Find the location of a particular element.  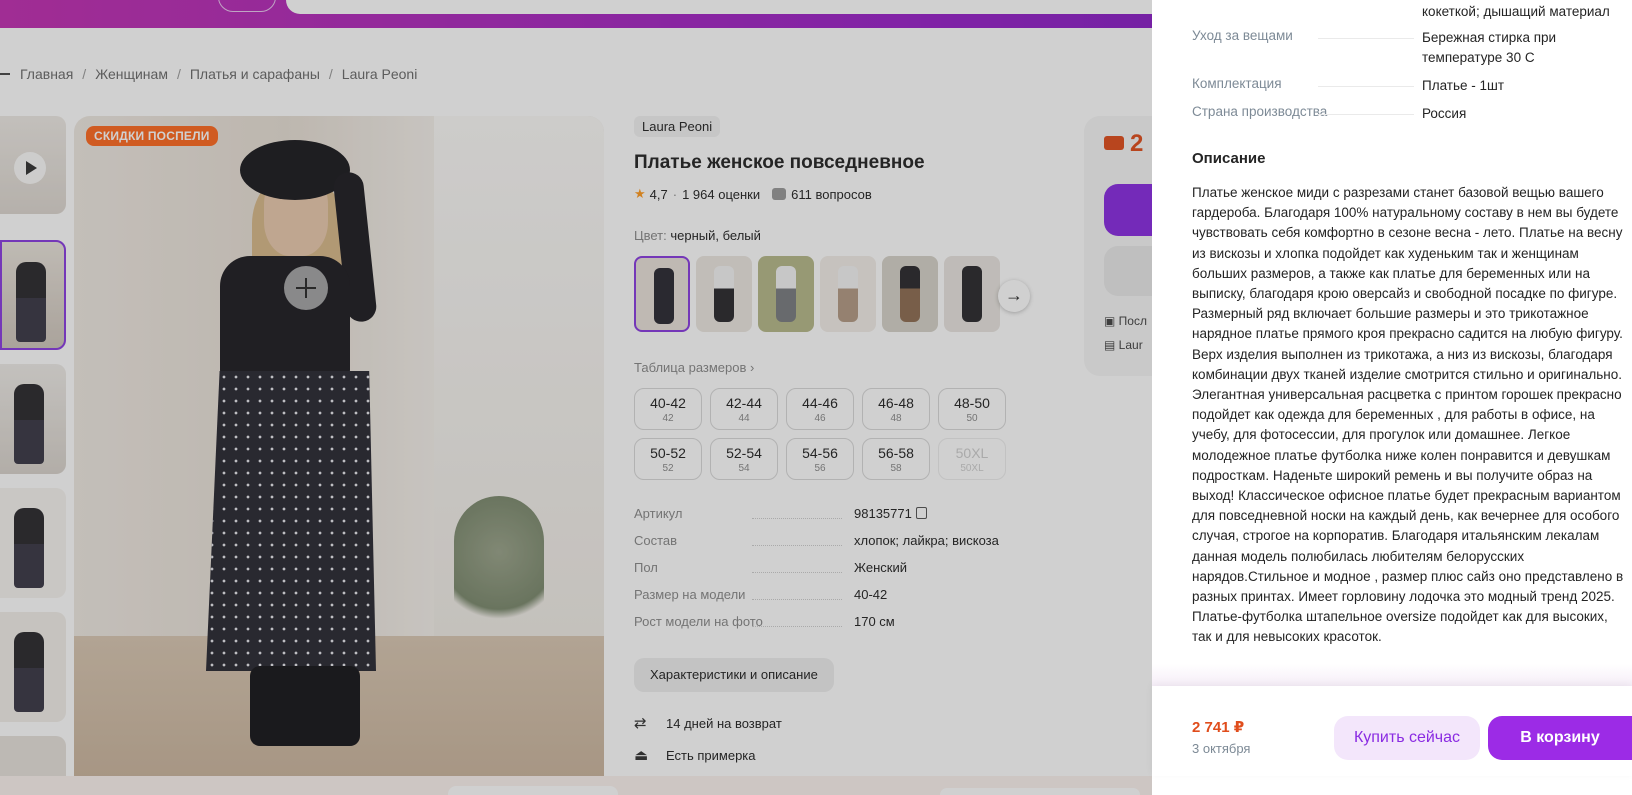

size-label: 40-42 is located at coordinates (668, 403).